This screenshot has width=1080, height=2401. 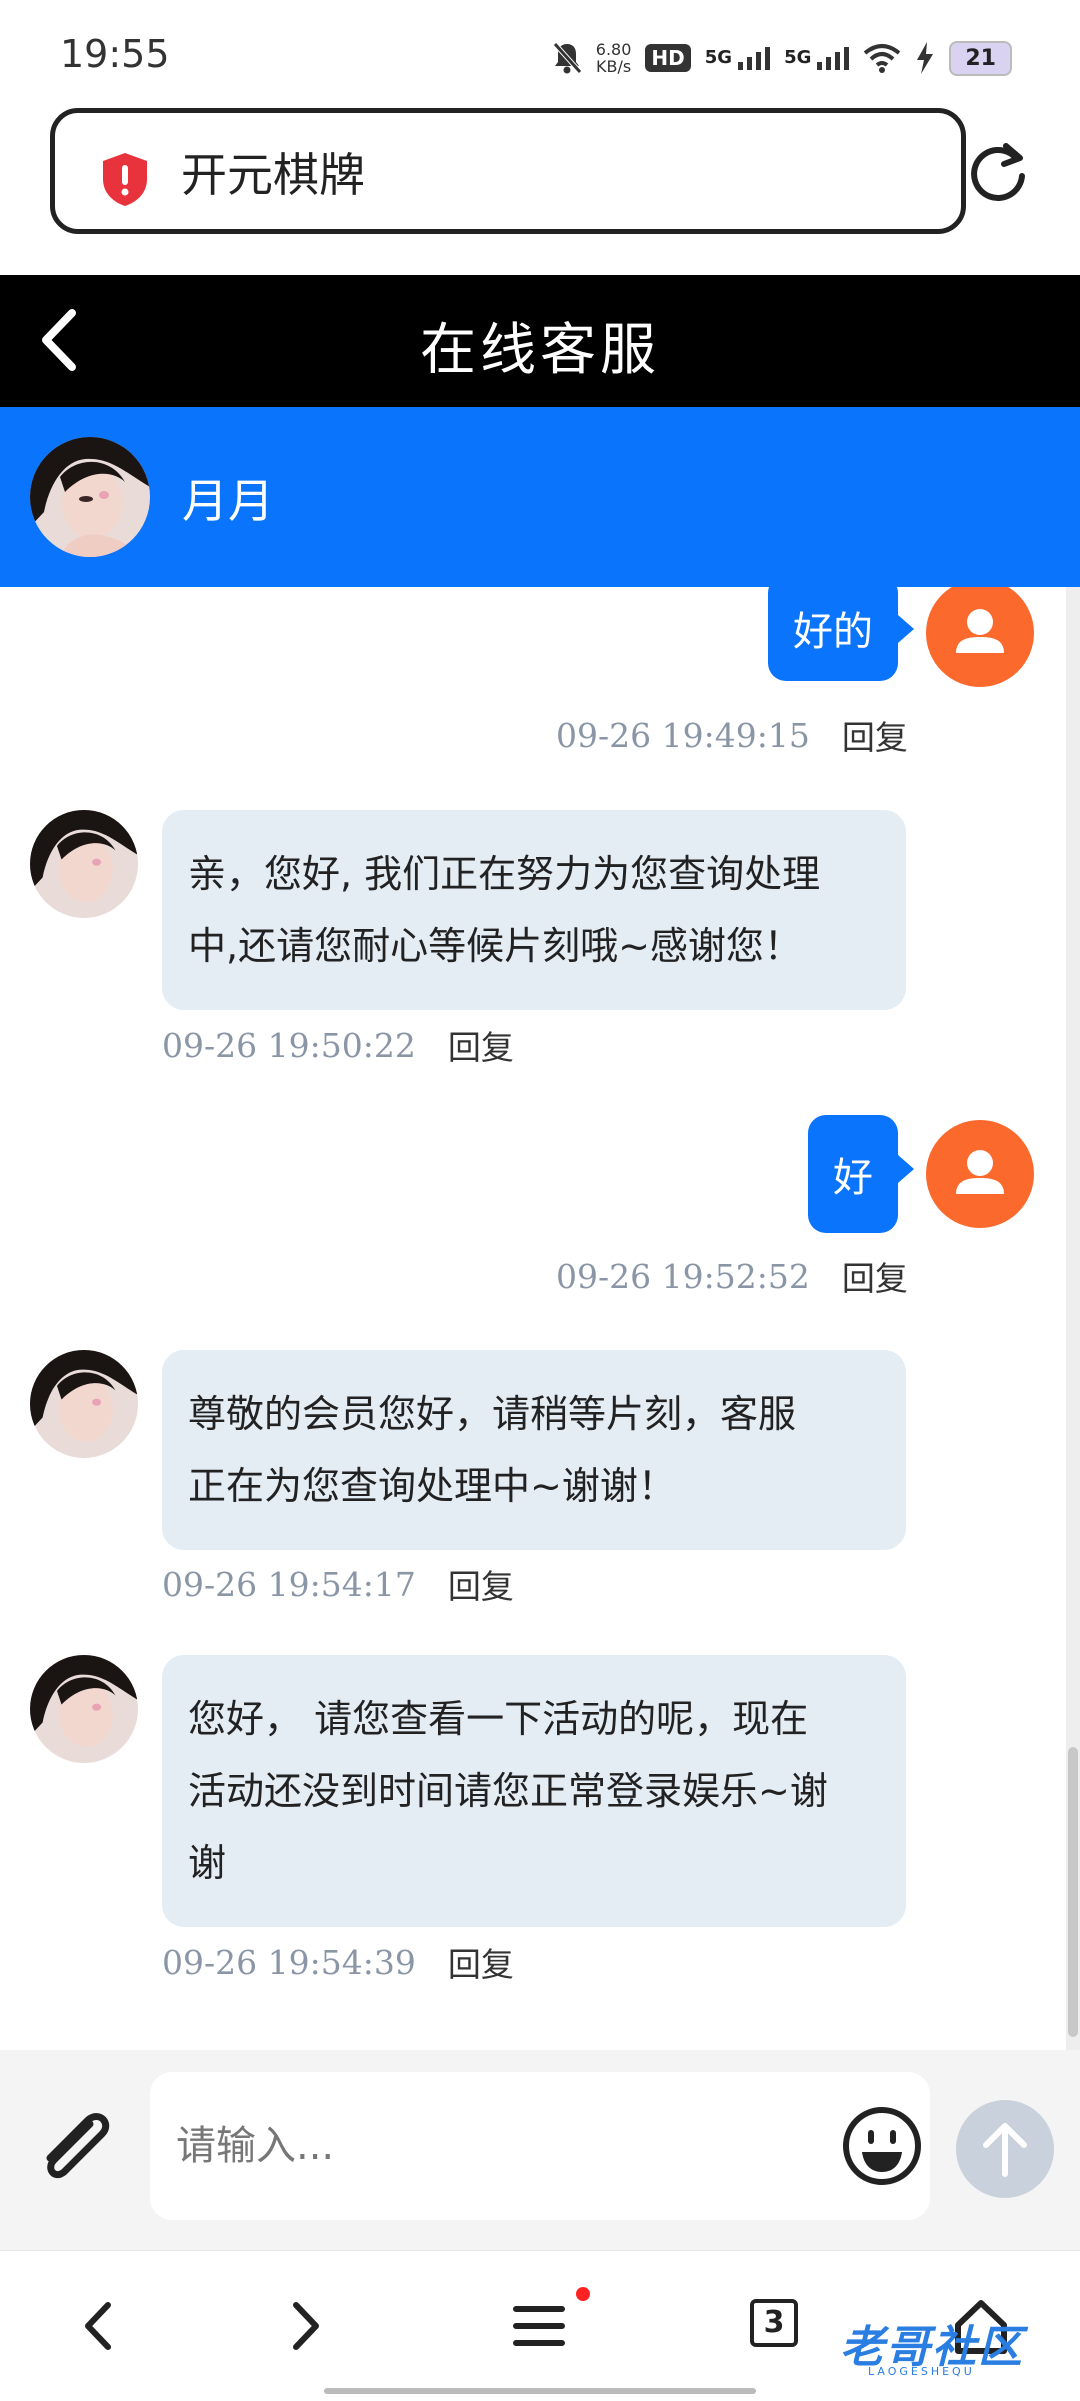 What do you see at coordinates (504, 874) in the screenshot?
I see `message-line: 亲，您好, 我们正在努力为您查询处理` at bounding box center [504, 874].